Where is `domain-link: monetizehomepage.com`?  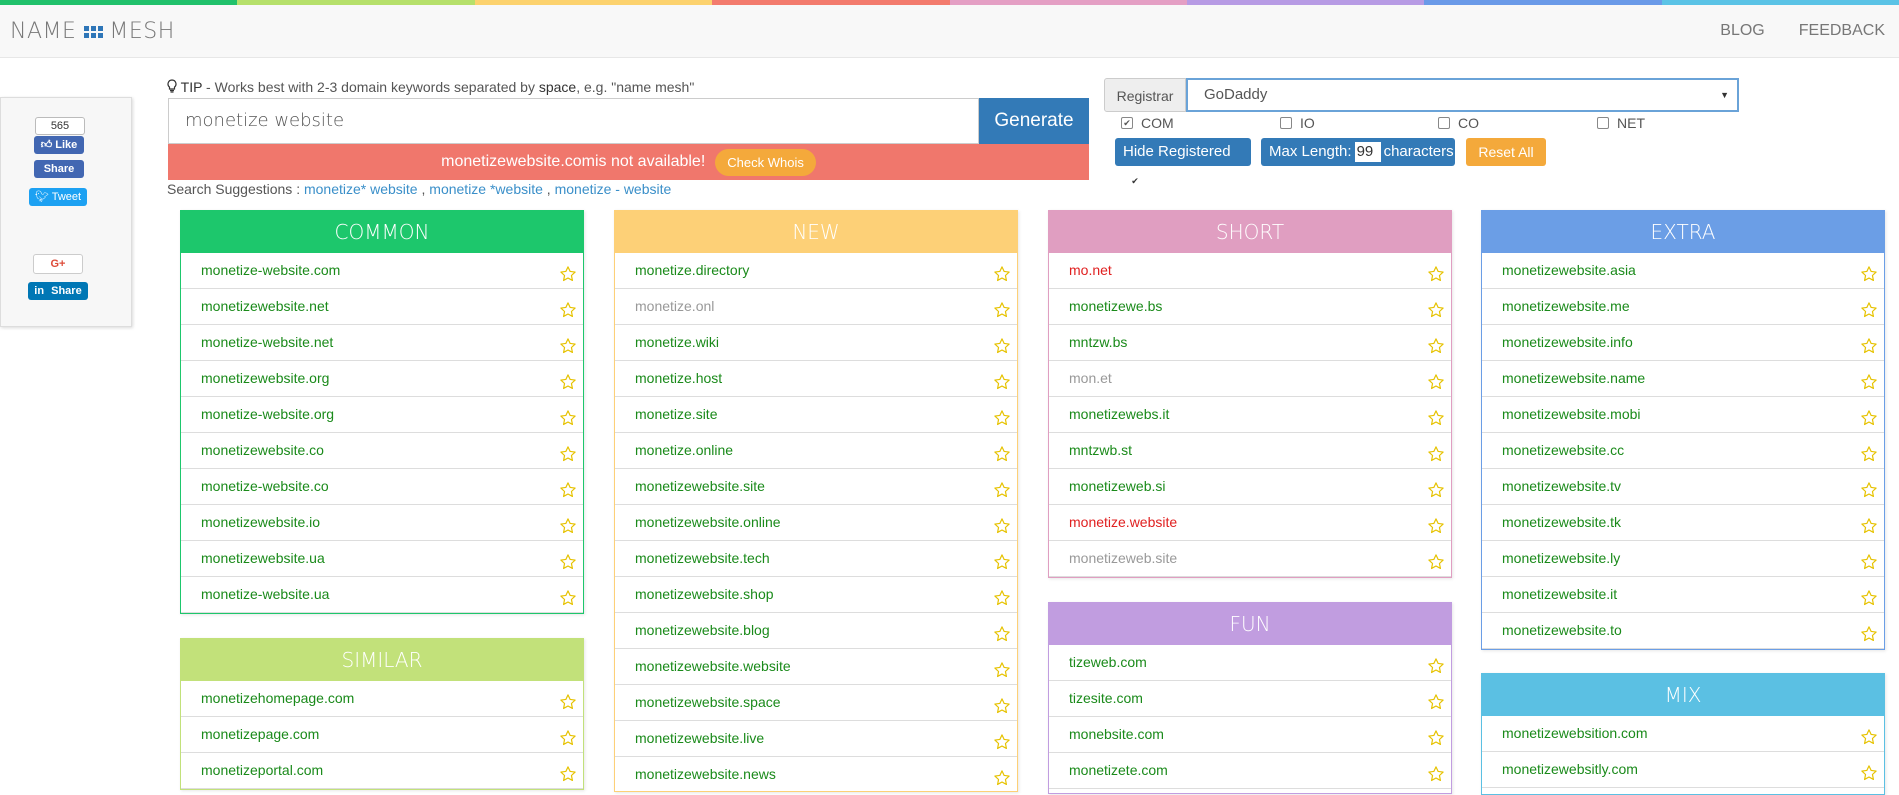
domain-link: monetizehomepage.com is located at coordinates (277, 698).